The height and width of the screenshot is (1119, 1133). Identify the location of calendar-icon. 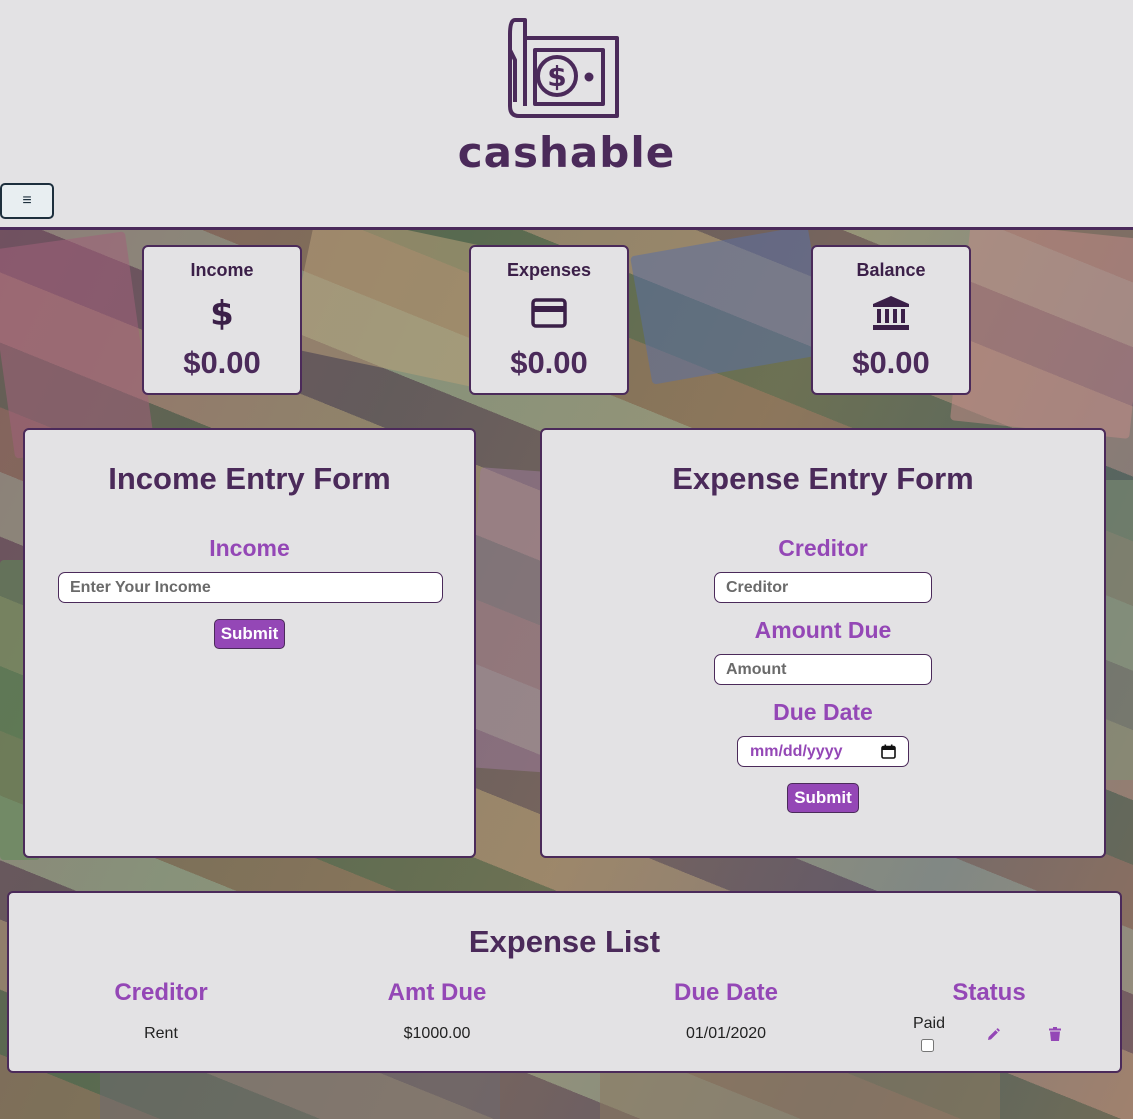
(888, 751).